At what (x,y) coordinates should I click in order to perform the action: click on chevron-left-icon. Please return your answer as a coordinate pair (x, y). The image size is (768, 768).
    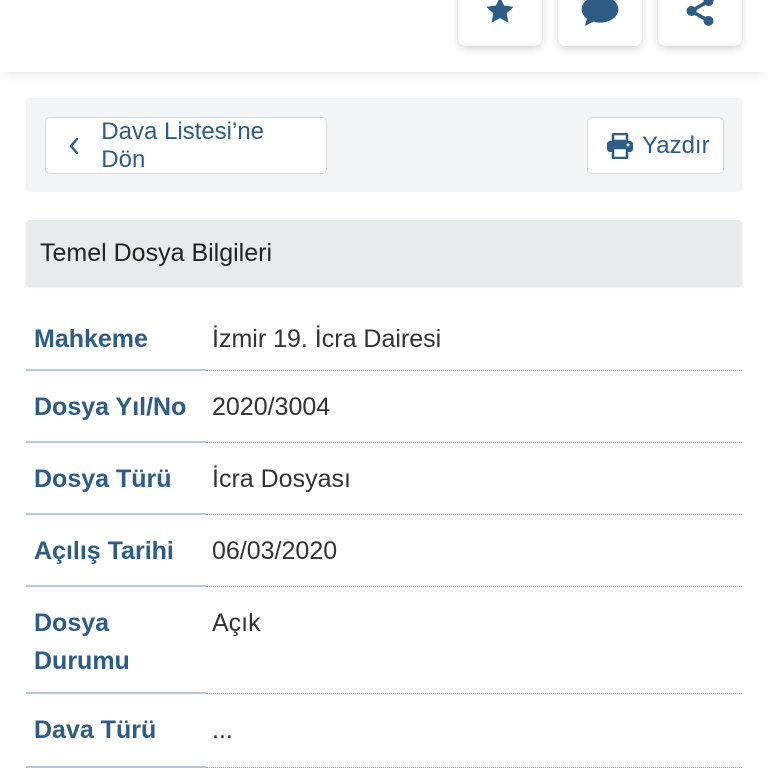
    Looking at the image, I should click on (73, 146).